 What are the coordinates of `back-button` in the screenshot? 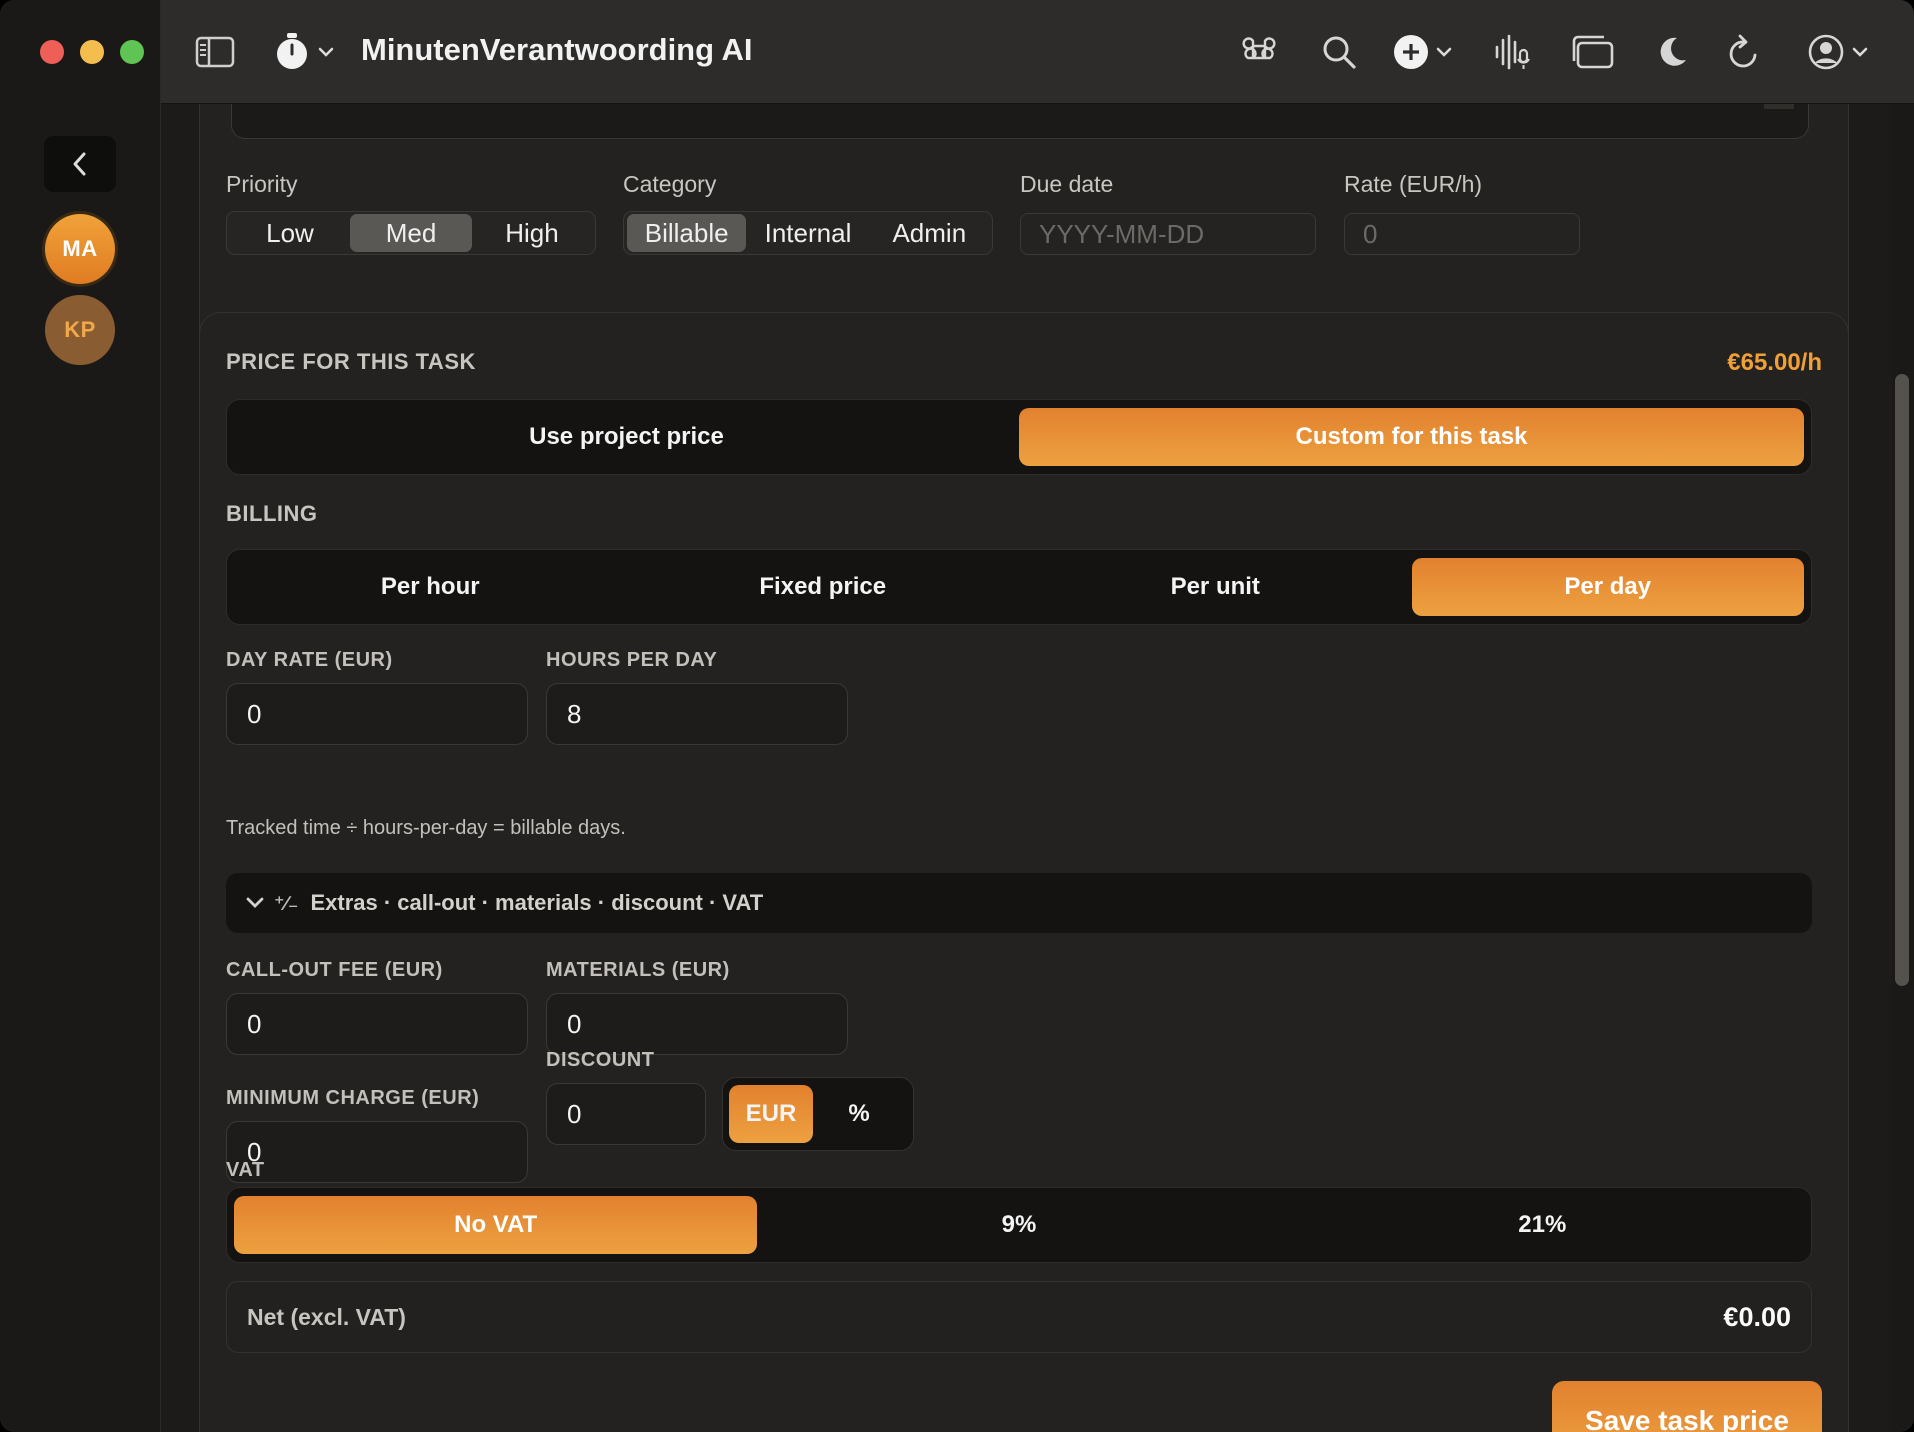 It's located at (80, 164).